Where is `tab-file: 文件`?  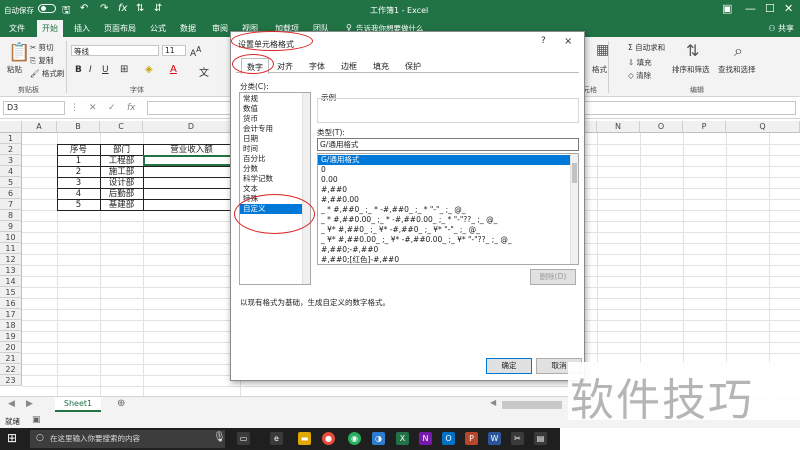 tab-file: 文件 is located at coordinates (17, 28).